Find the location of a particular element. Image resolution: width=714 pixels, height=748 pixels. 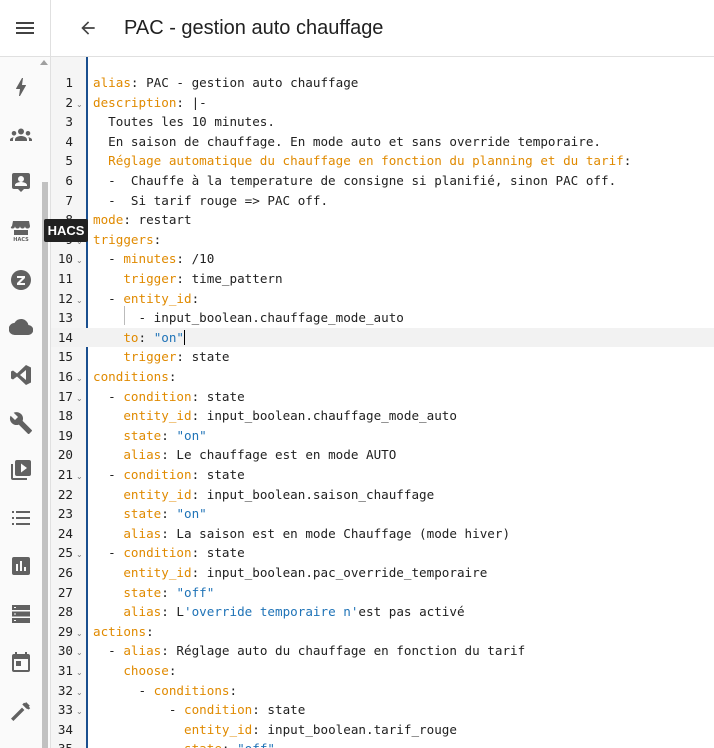

code-line: 21 ⌄ - condition: state is located at coordinates (382, 475).